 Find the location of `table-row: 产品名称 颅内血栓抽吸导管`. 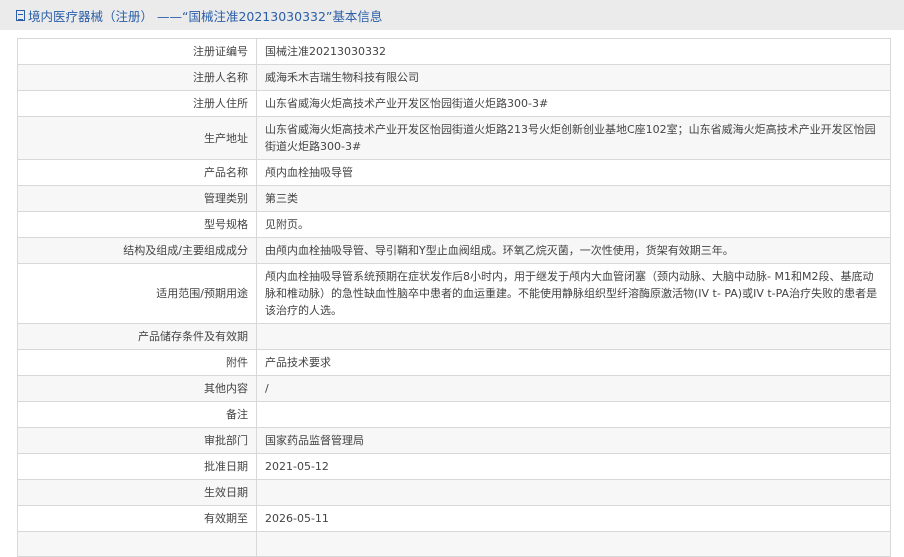

table-row: 产品名称 颅内血栓抽吸导管 is located at coordinates (454, 172).